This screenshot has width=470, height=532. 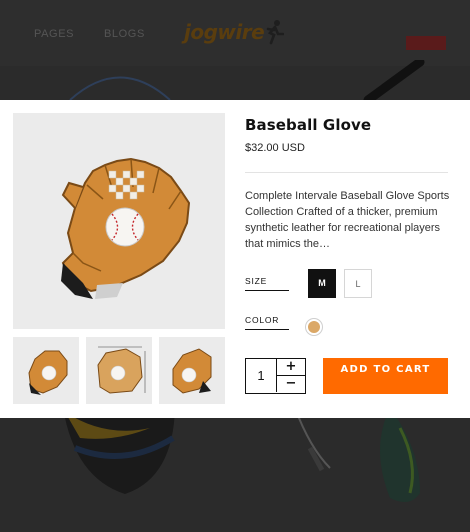 What do you see at coordinates (290, 383) in the screenshot?
I see `minus-icon: −` at bounding box center [290, 383].